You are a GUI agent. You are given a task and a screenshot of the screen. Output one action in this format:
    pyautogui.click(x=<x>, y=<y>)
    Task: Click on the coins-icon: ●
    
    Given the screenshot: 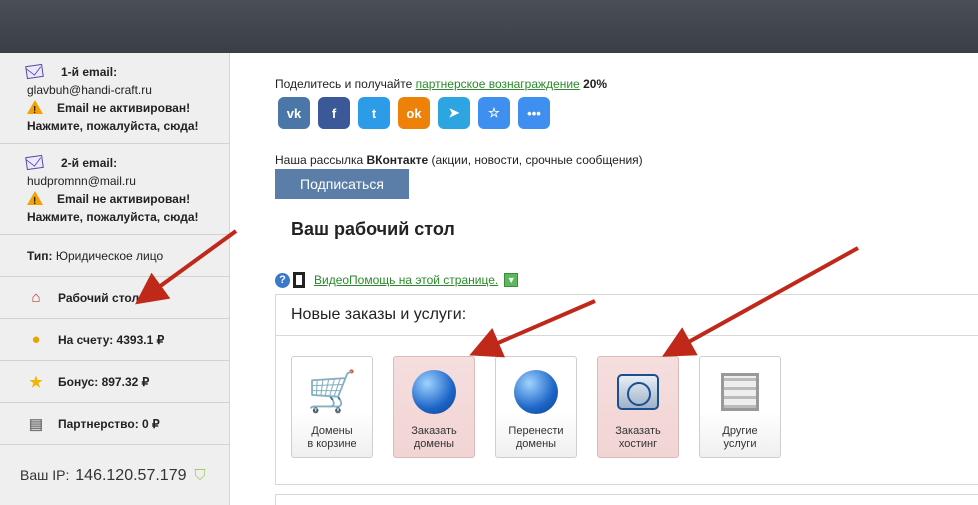 What is the action you would take?
    pyautogui.click(x=36, y=339)
    